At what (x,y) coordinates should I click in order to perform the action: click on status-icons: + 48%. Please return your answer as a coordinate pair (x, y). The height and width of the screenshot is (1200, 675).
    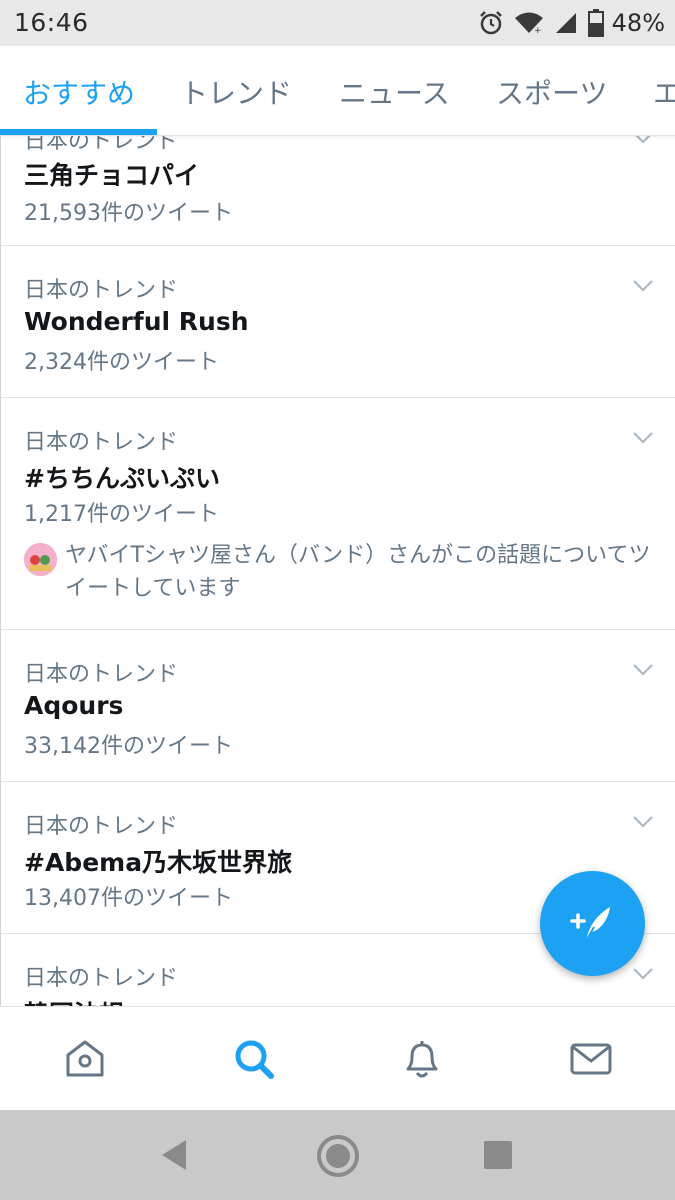
    Looking at the image, I should click on (571, 23).